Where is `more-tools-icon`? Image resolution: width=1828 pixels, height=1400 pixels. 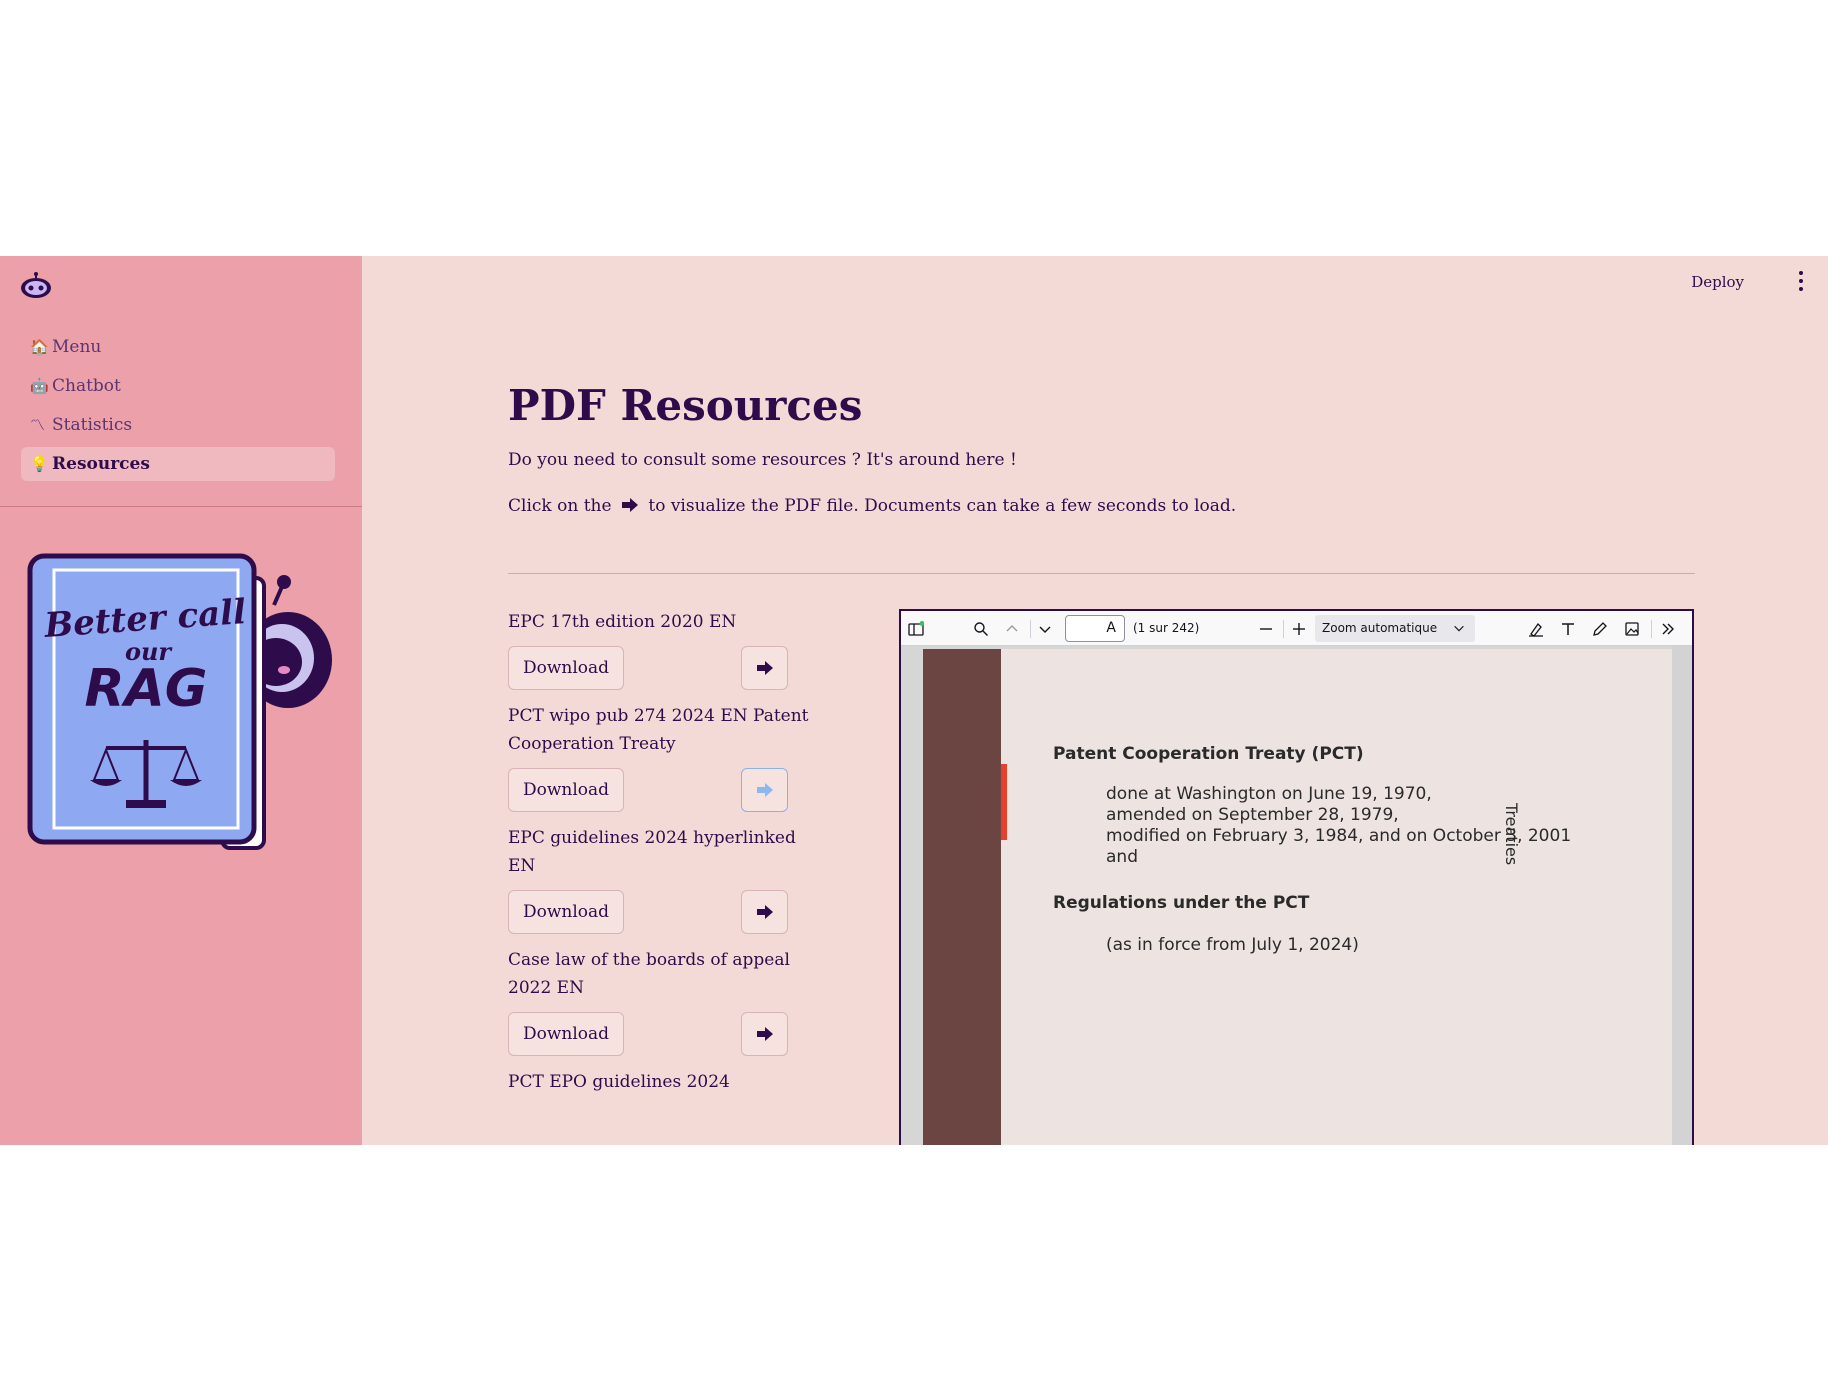 more-tools-icon is located at coordinates (1668, 629).